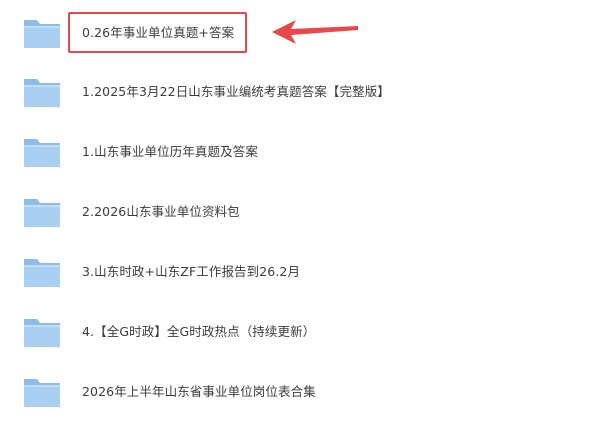 This screenshot has height=421, width=601. I want to click on folder-row: 3.山东时政+山东ZF工作报告到26.2月, so click(161, 272).